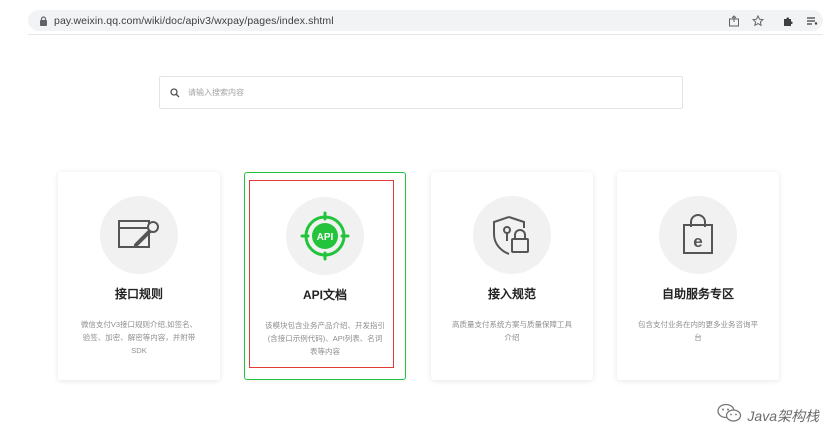 The height and width of the screenshot is (446, 839). What do you see at coordinates (425, 34) in the screenshot?
I see `toolbar-divider` at bounding box center [425, 34].